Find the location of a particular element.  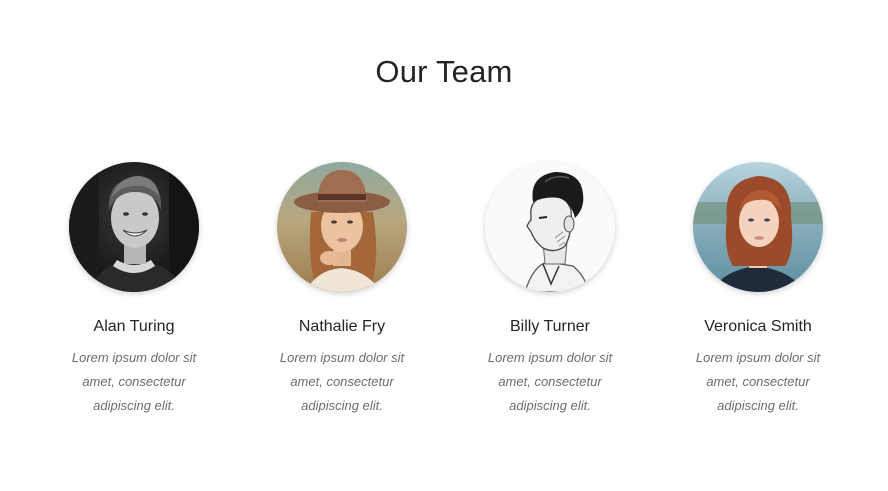

man-smiling-bw-photo is located at coordinates (134, 227).